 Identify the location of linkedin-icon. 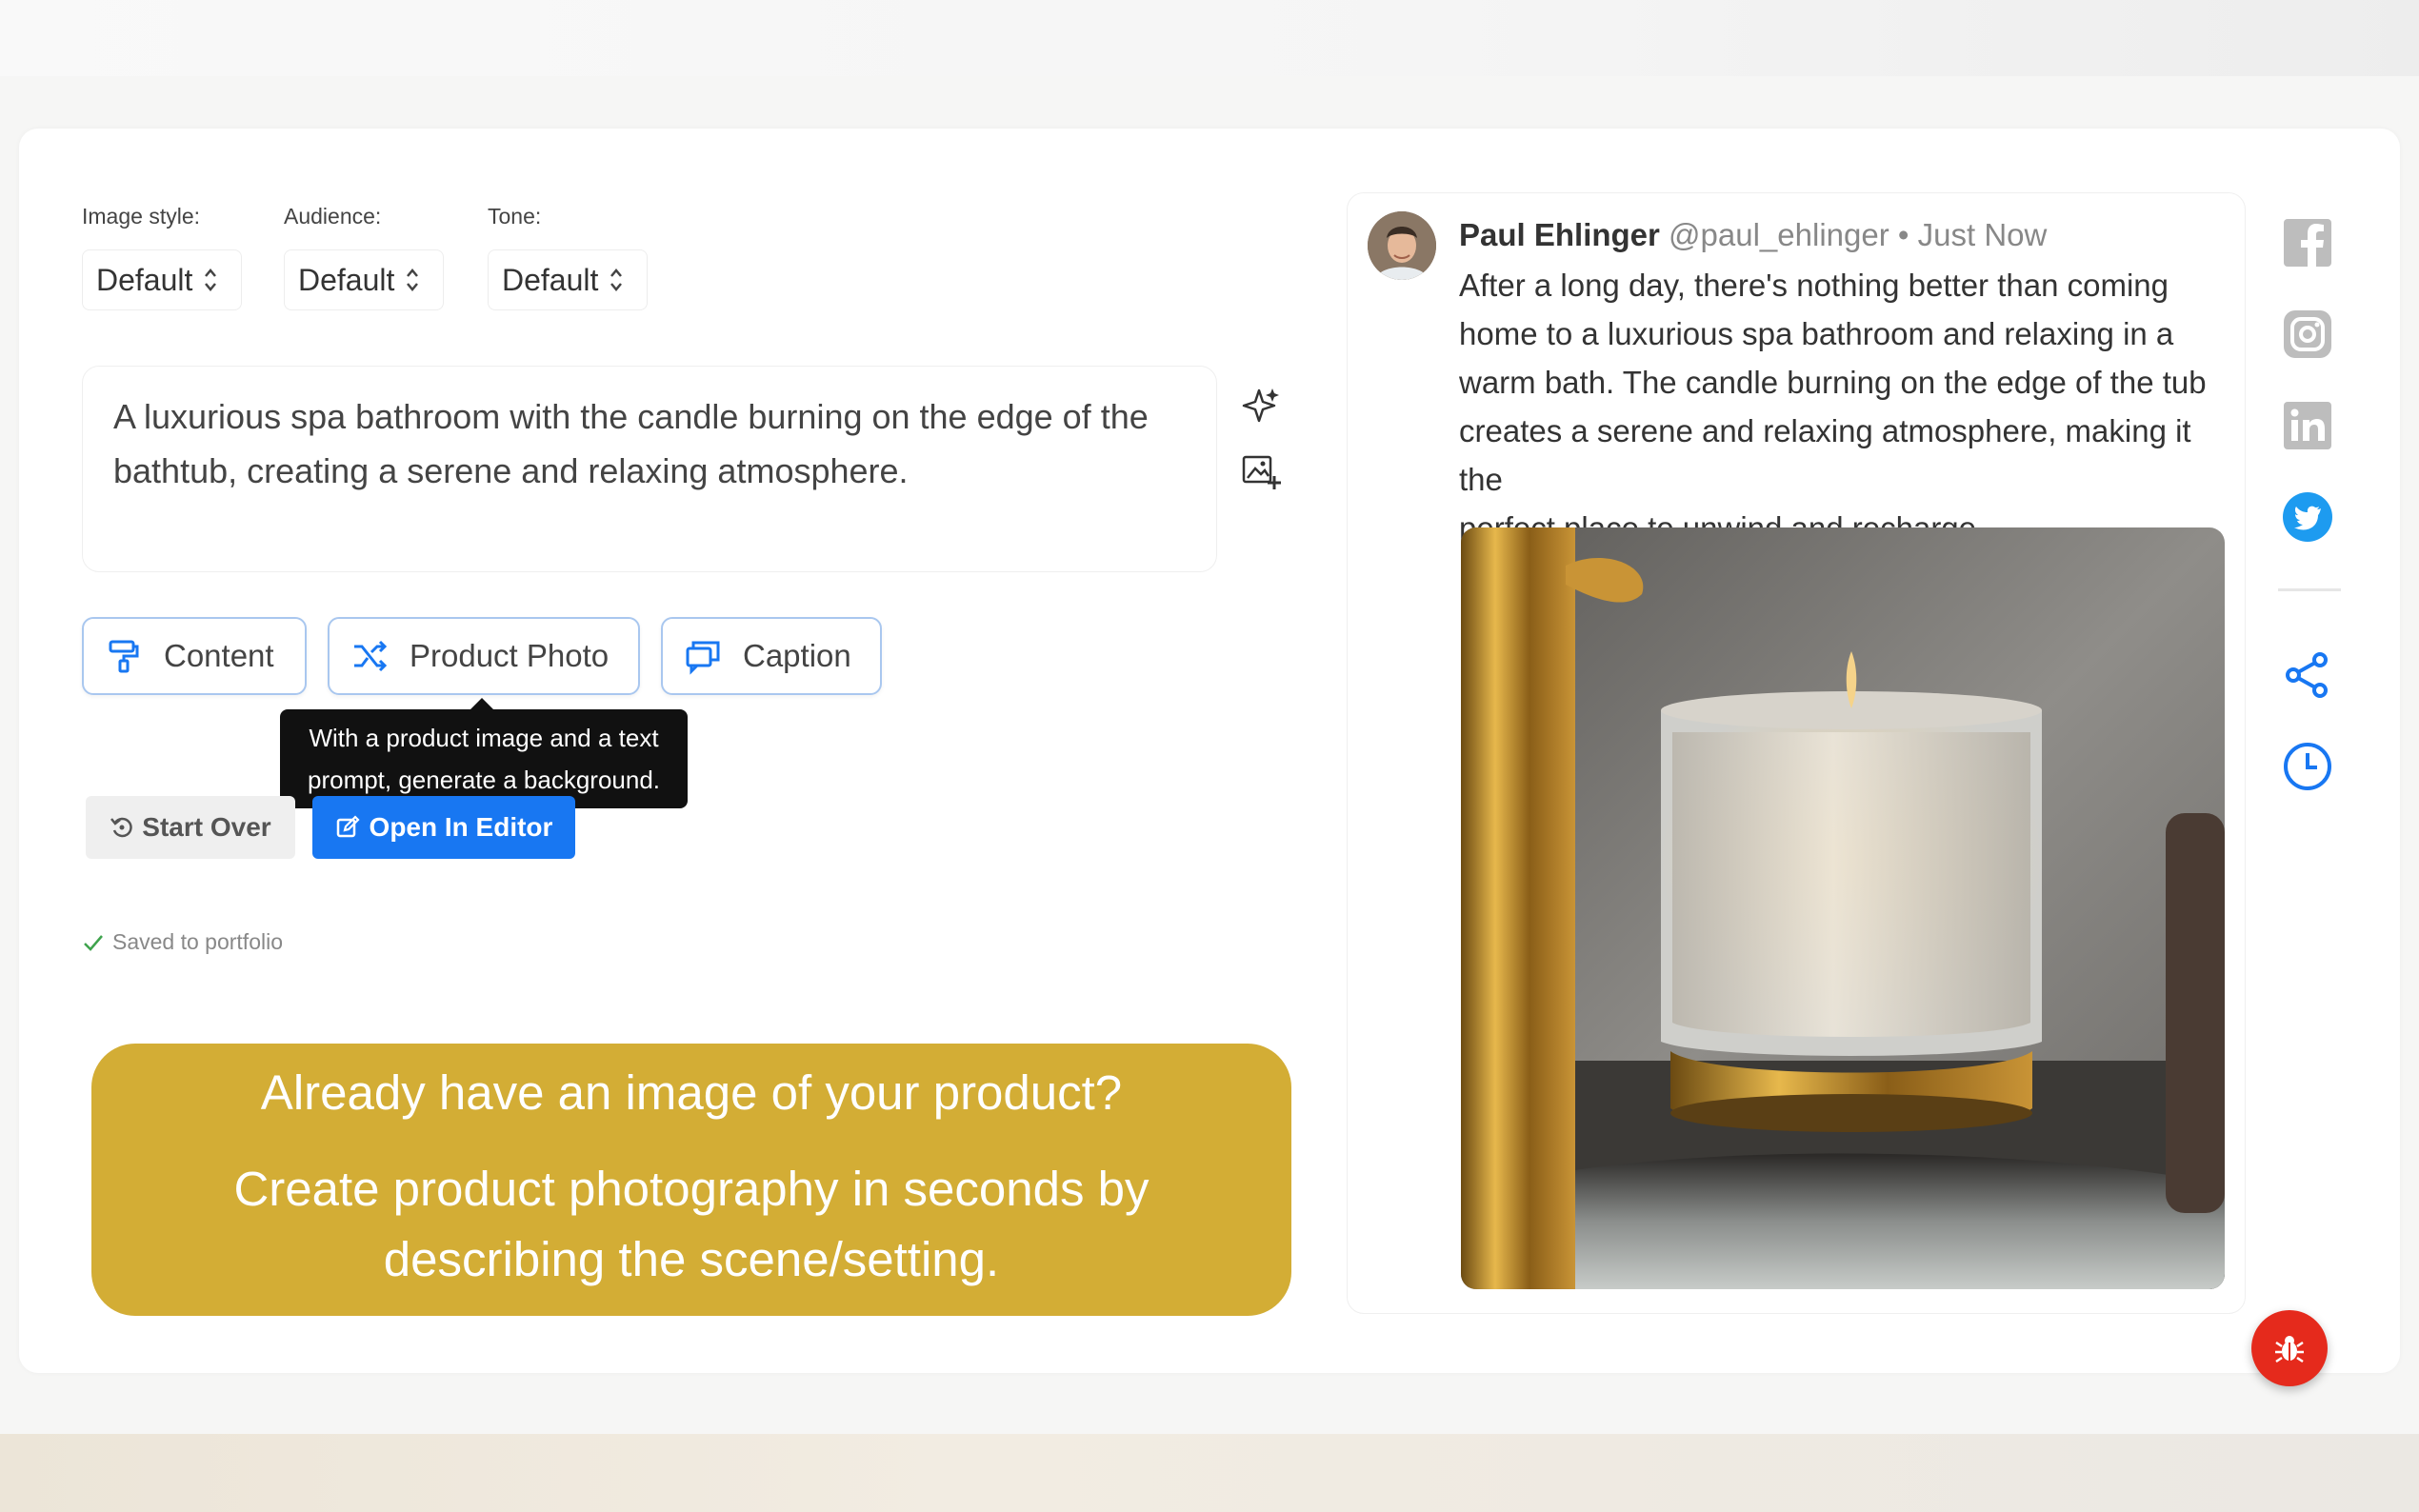
(2307, 425).